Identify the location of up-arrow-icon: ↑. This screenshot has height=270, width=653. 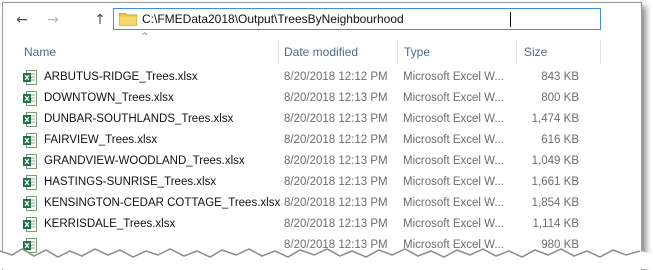
(100, 20).